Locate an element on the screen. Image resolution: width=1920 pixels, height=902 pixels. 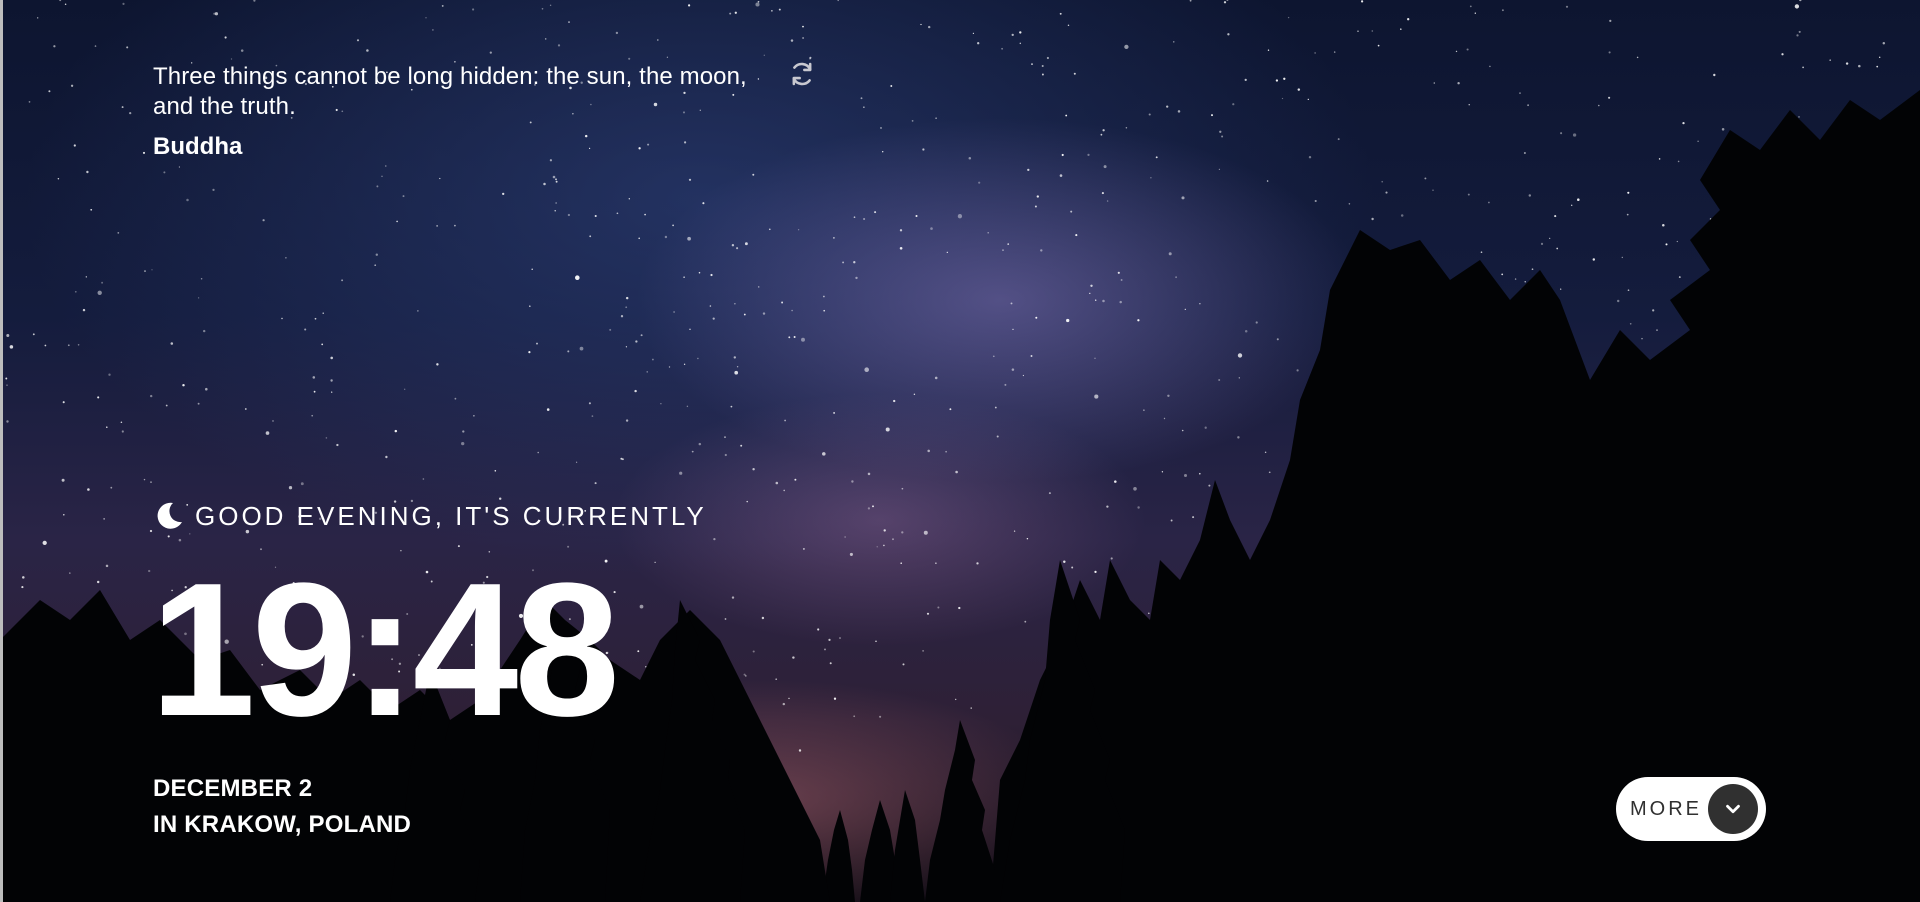
chevron-down-icon is located at coordinates (1733, 809).